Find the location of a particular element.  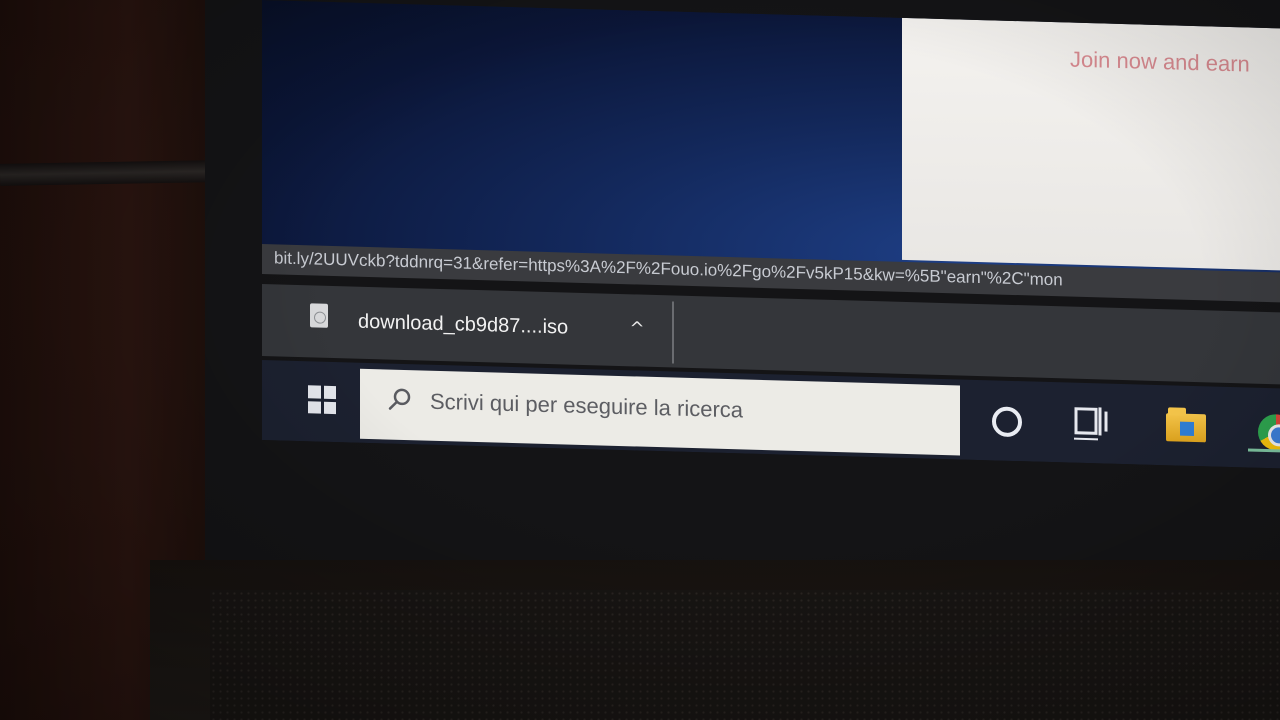

join-now-link: Join now and earn is located at coordinates (1160, 62).